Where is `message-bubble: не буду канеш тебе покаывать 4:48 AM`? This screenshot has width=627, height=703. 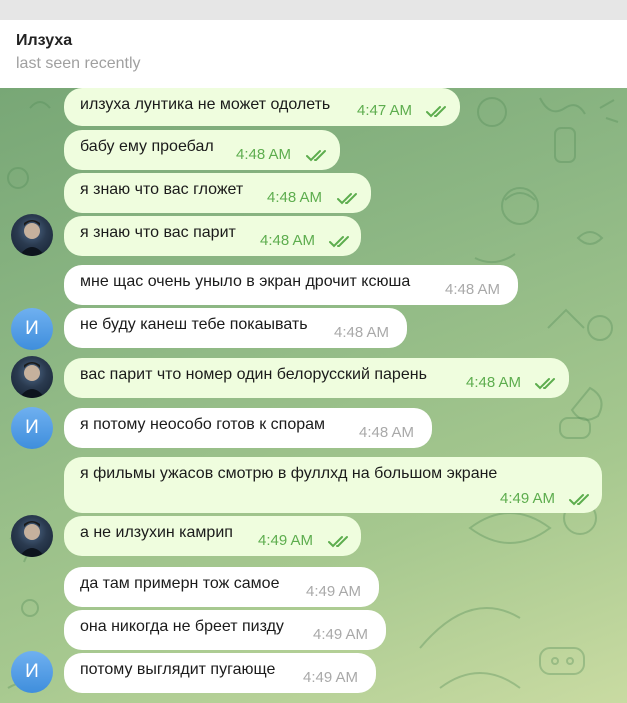 message-bubble: не буду канеш тебе покаывать 4:48 AM is located at coordinates (235, 328).